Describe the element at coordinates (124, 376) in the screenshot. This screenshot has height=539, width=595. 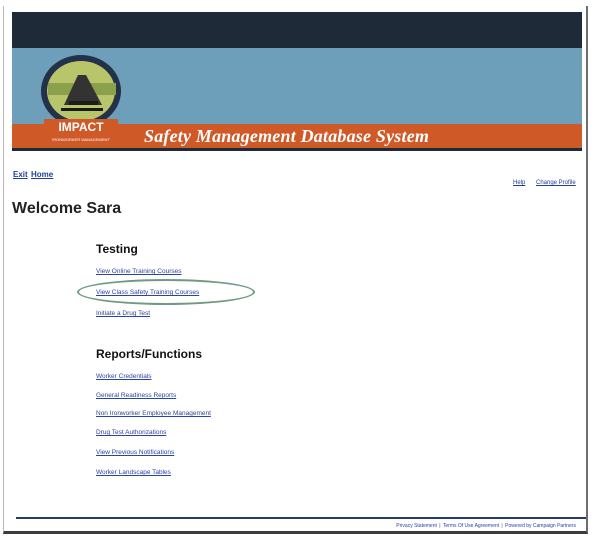
I see `worker-credentials-link: Worker Credentials` at that location.